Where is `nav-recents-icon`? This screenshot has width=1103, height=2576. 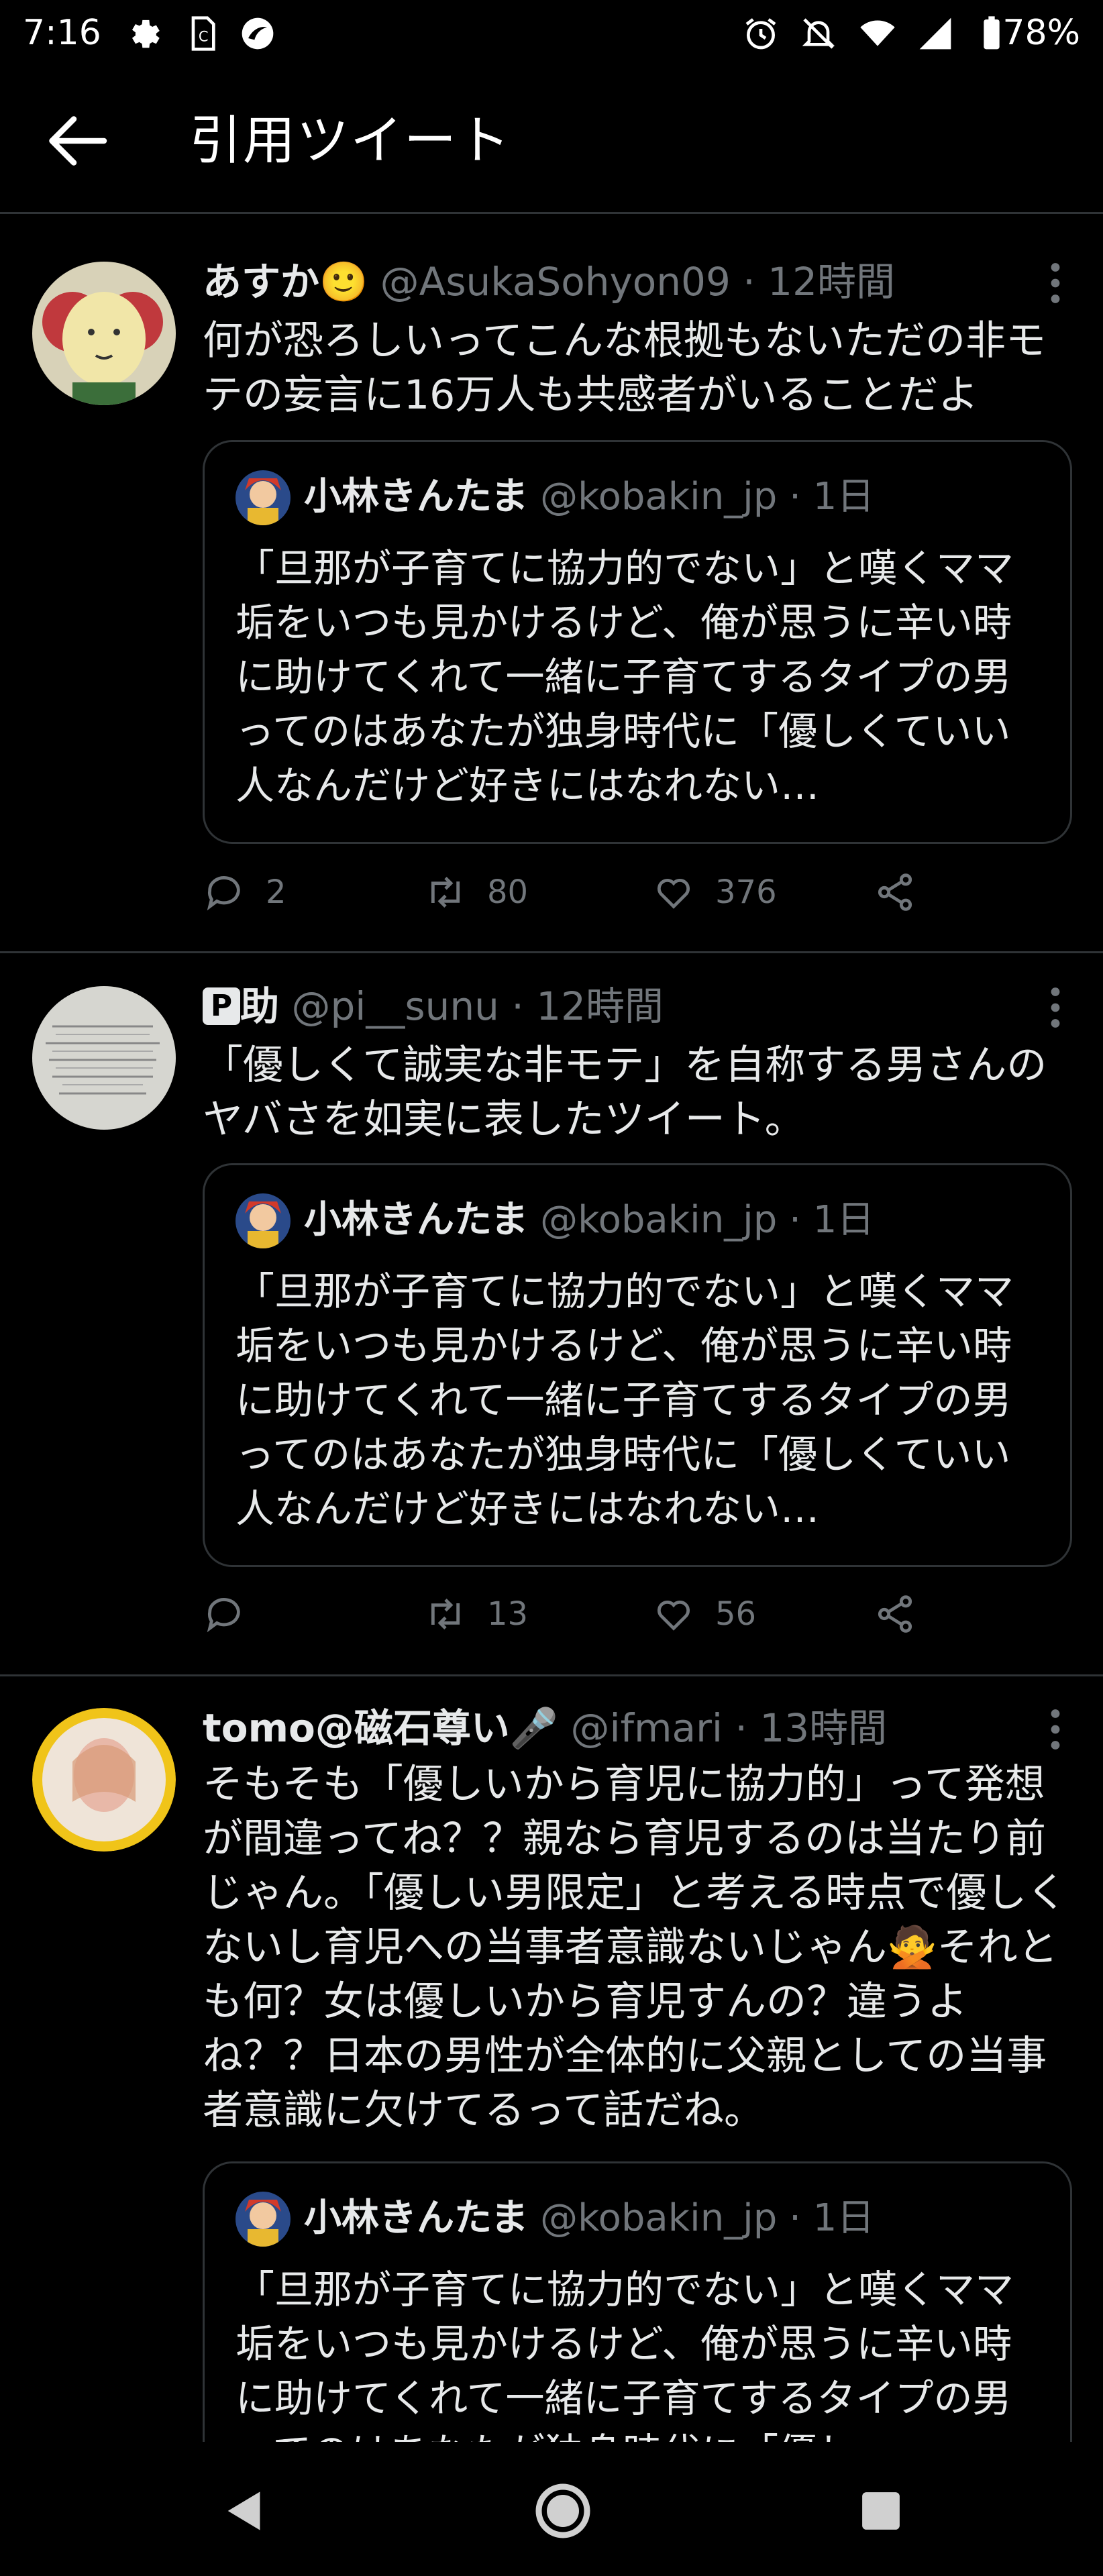 nav-recents-icon is located at coordinates (881, 2511).